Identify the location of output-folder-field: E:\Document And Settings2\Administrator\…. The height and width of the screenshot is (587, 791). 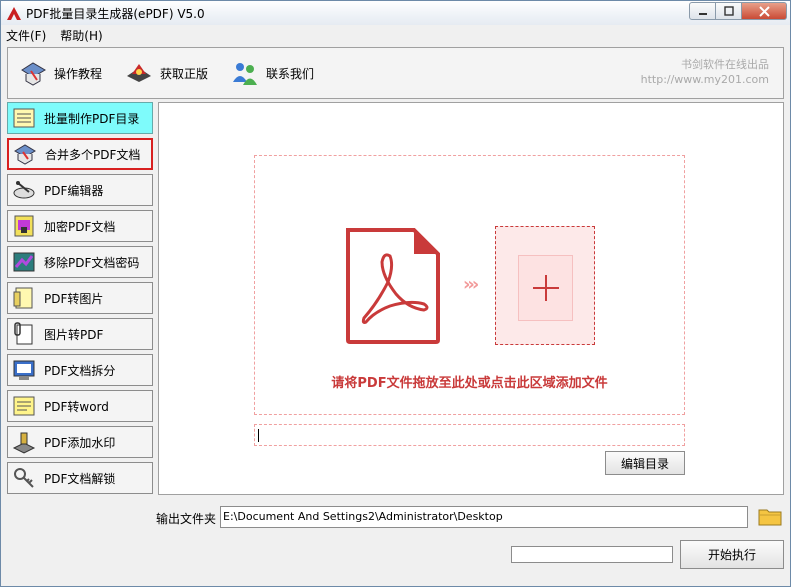
(484, 517).